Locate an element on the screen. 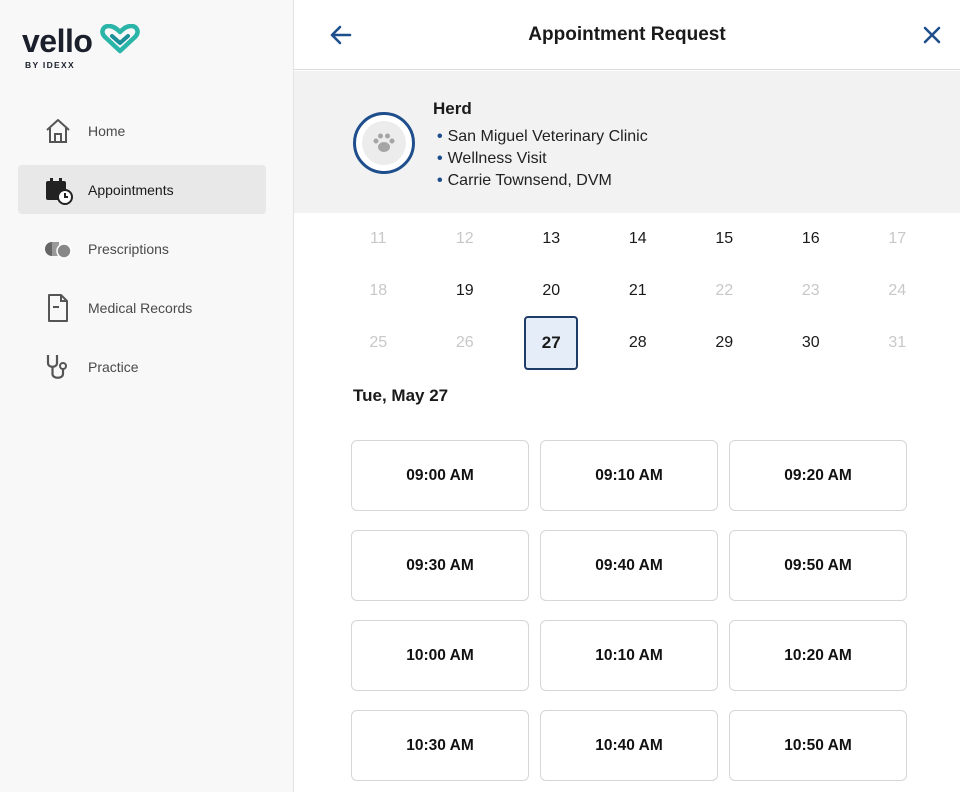 The image size is (960, 792). sidebar-item-prescriptions: Prescriptions is located at coordinates (142, 248).